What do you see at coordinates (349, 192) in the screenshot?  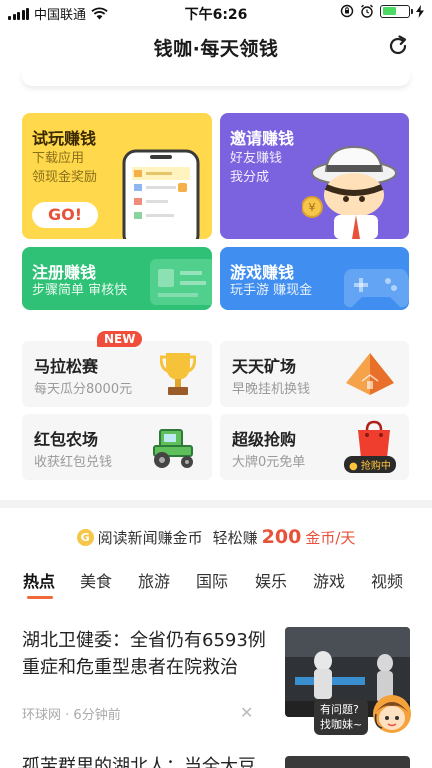 I see `mascot-illustration-icon: ¥` at bounding box center [349, 192].